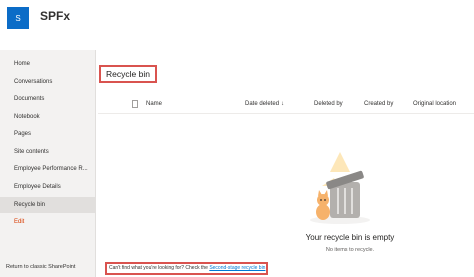  Describe the element at coordinates (47, 82) in the screenshot. I see `sidebar-item-conversations: Conversations` at that location.